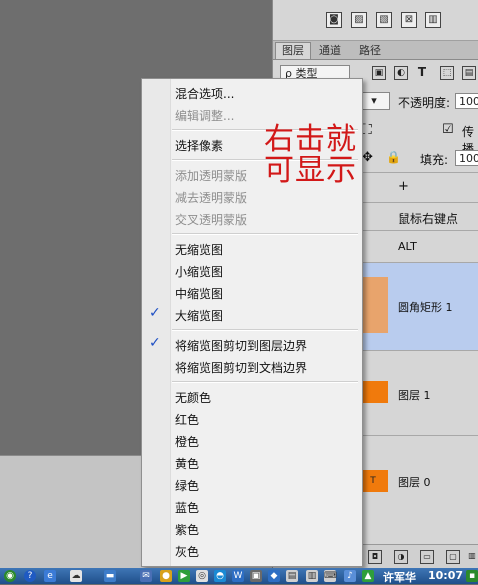 Image resolution: width=478 pixels, height=585 pixels. What do you see at coordinates (156, 322) in the screenshot?
I see `menu-gutter` at bounding box center [156, 322].